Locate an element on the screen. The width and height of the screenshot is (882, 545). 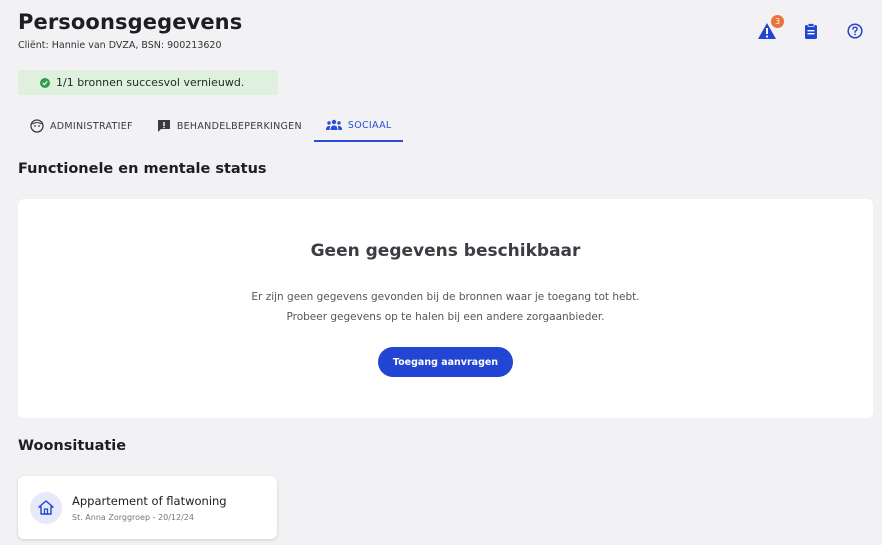
tab-sociaal: SOCIAAL is located at coordinates (358, 126).